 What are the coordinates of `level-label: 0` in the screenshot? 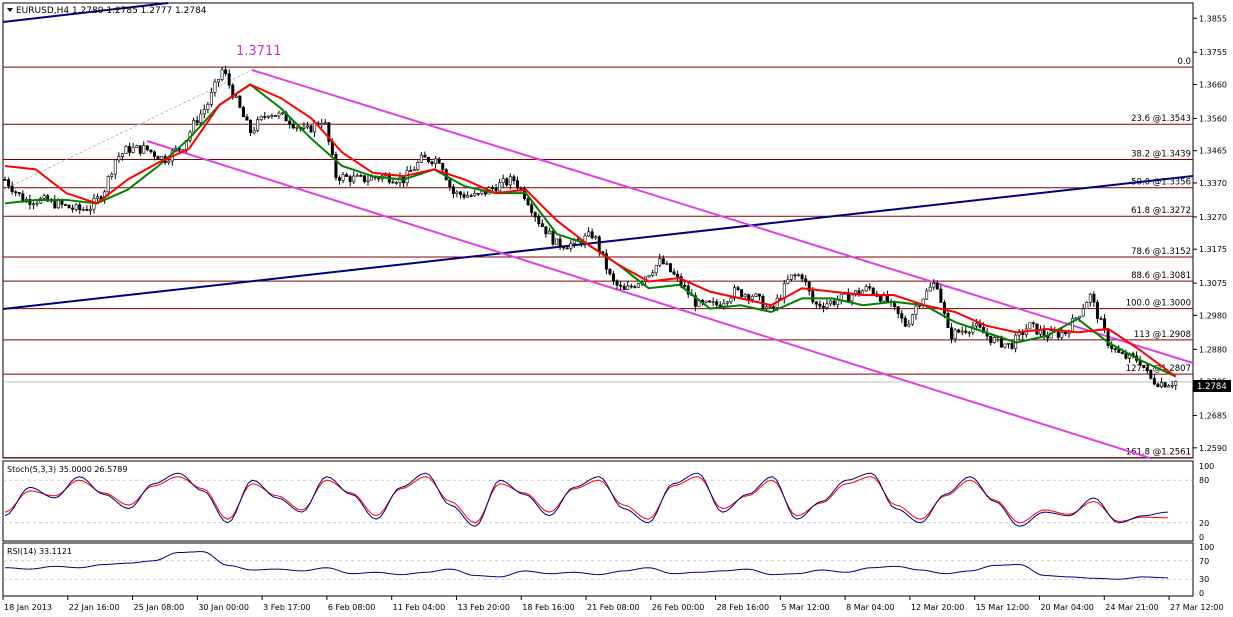 It's located at (1201, 537).